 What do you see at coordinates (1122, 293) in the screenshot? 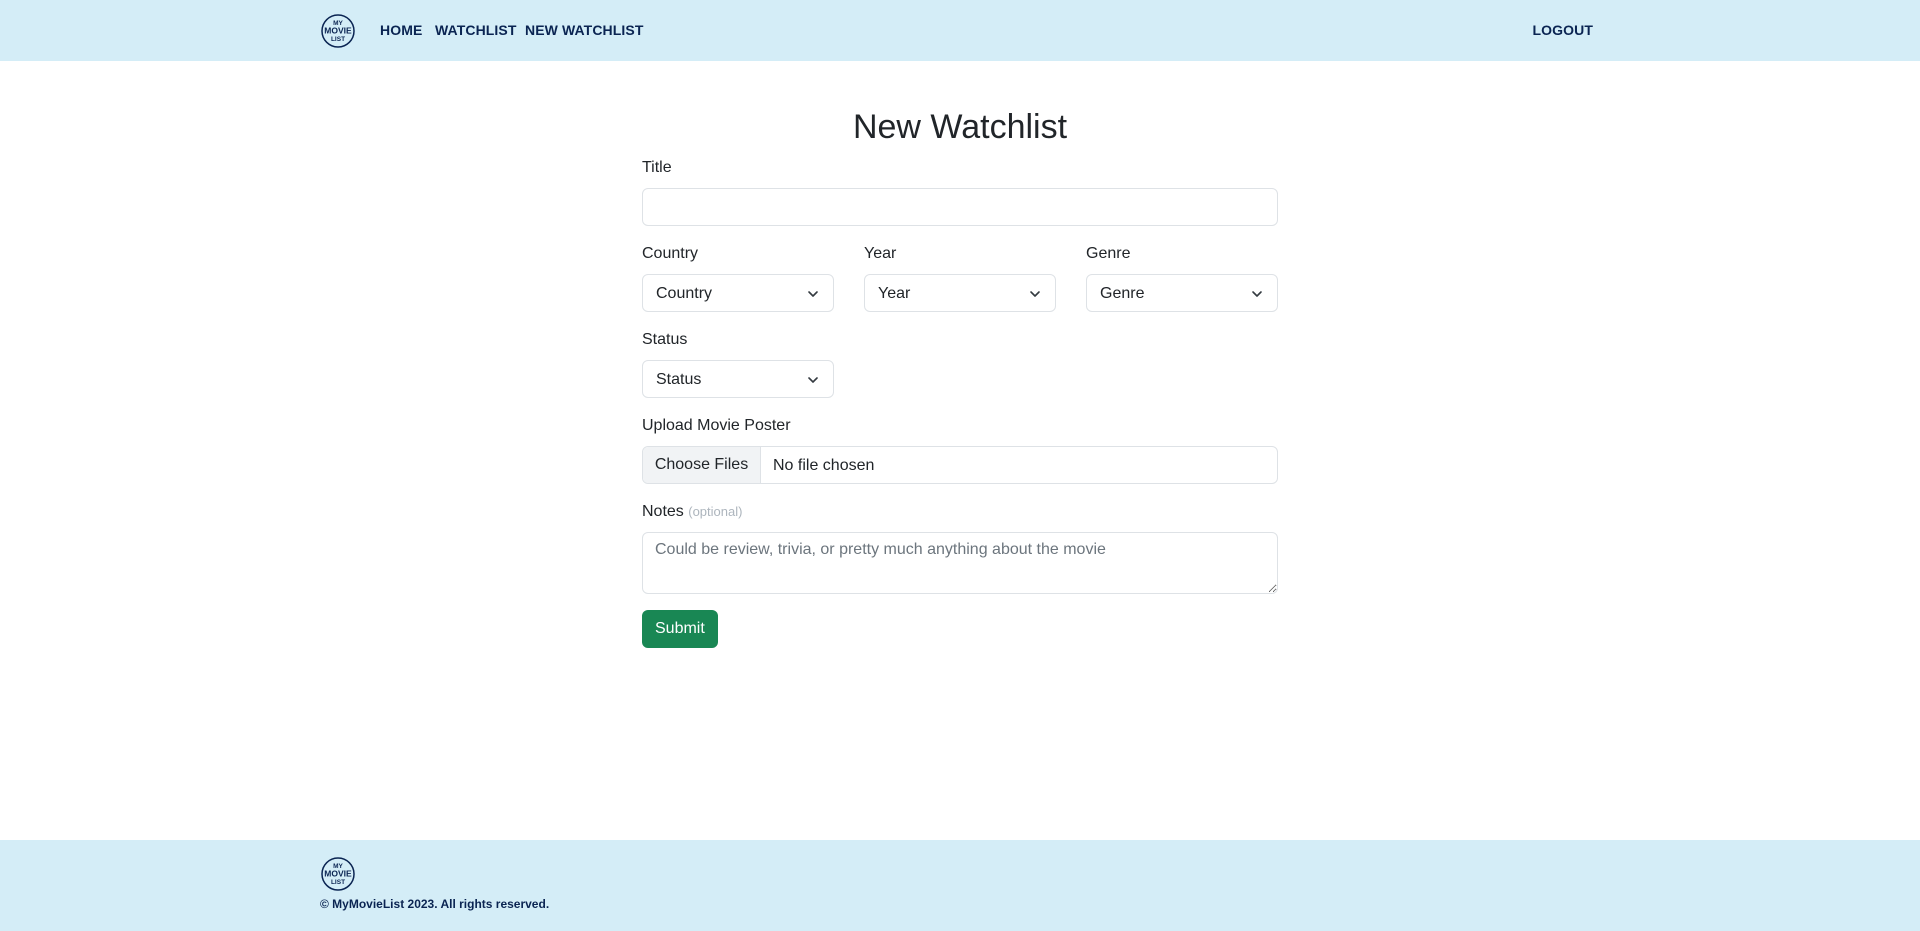
I see `genre-selected-value: Genre` at bounding box center [1122, 293].